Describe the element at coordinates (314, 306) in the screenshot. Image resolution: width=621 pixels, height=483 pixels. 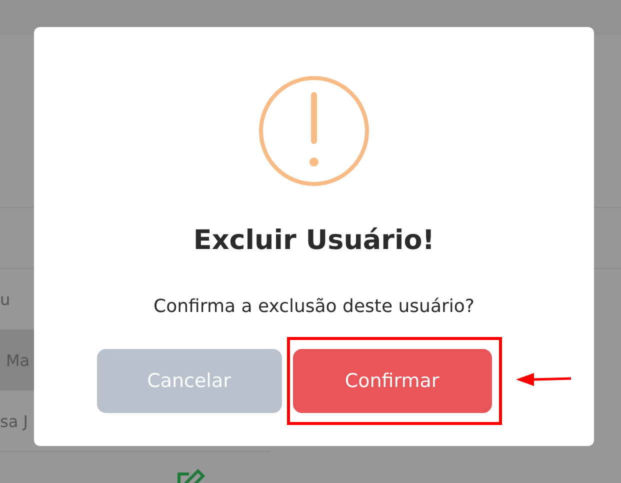
I see `dialog-message: Confirma a exclusão deste usuário?` at that location.